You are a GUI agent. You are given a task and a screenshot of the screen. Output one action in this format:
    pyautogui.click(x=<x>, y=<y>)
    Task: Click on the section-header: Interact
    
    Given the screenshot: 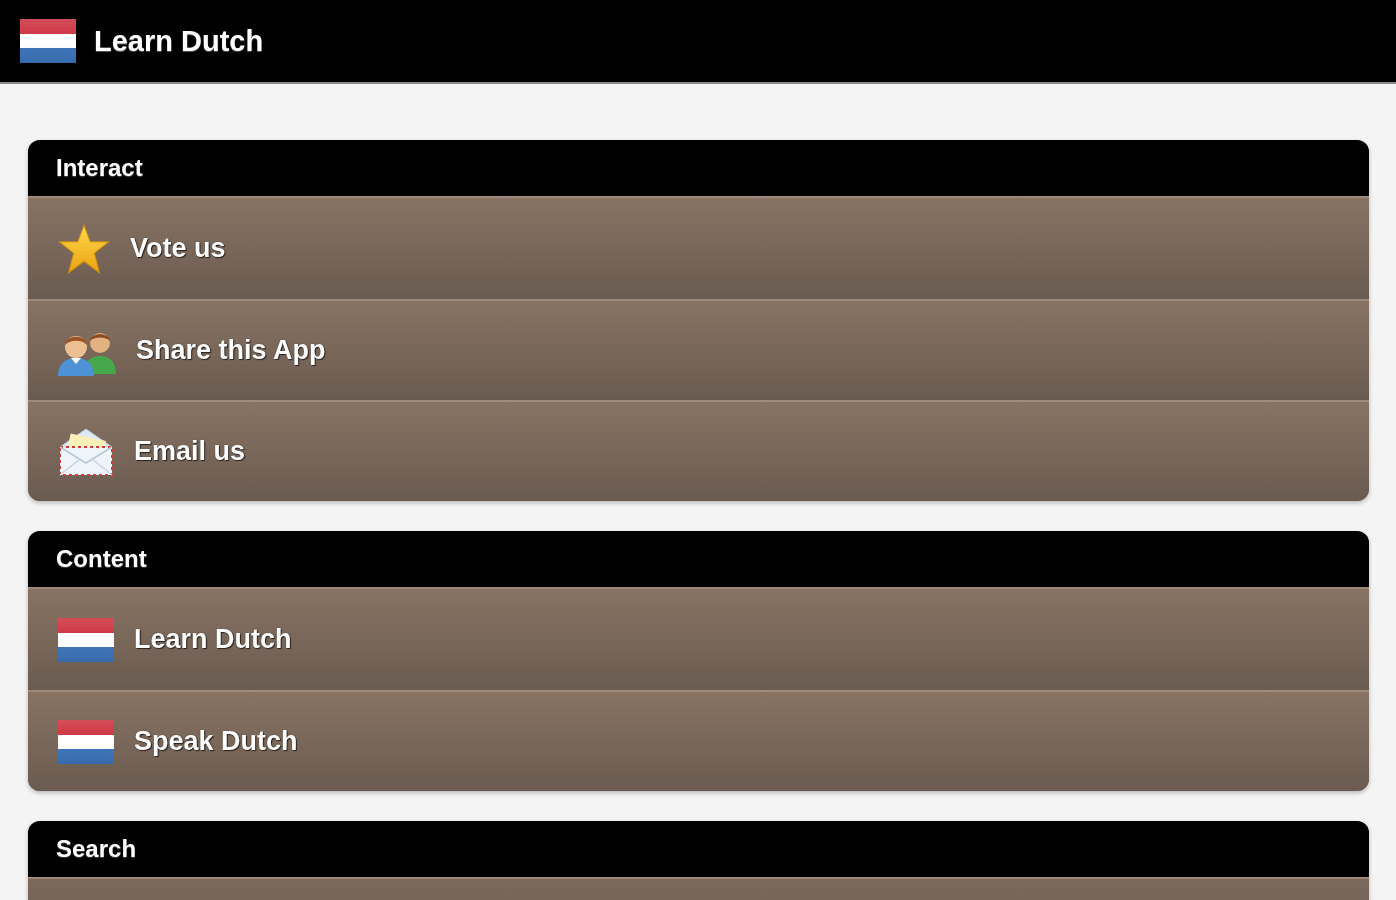 What is the action you would take?
    pyautogui.click(x=698, y=169)
    